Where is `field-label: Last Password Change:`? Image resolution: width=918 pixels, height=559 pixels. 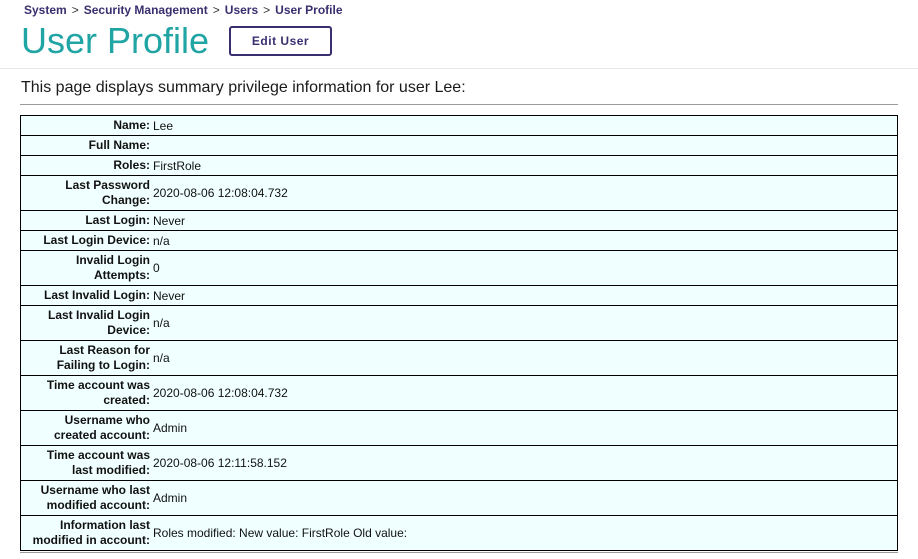
field-label: Last Password Change: is located at coordinates (86, 193).